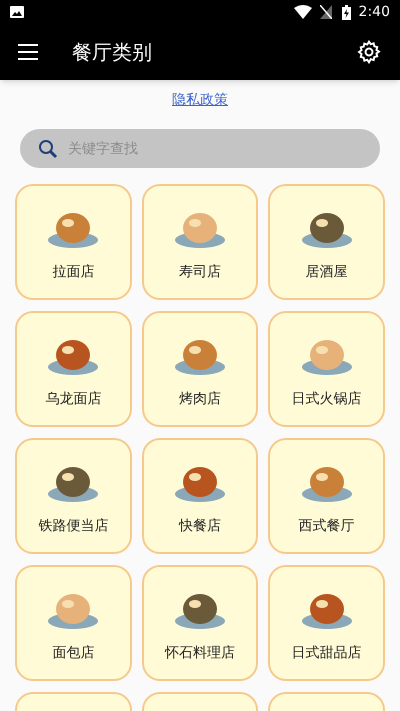 This screenshot has height=711, width=400. What do you see at coordinates (200, 100) in the screenshot?
I see `privacy-policy-link: 隐私政策` at bounding box center [200, 100].